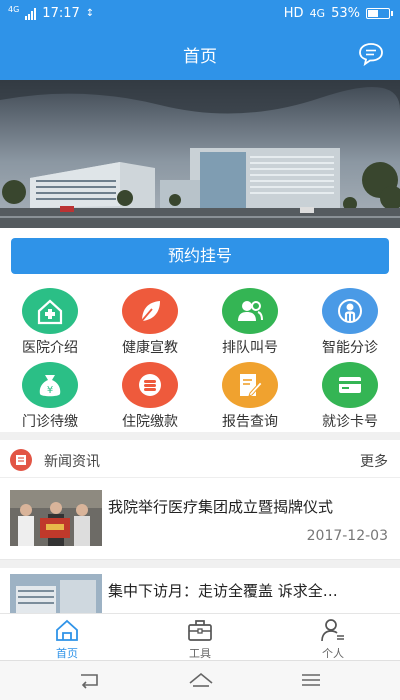 The image size is (400, 700). Describe the element at coordinates (200, 14) in the screenshot. I see `status-bar: 4G 17:17 ↕ HD 4G 53%` at that location.